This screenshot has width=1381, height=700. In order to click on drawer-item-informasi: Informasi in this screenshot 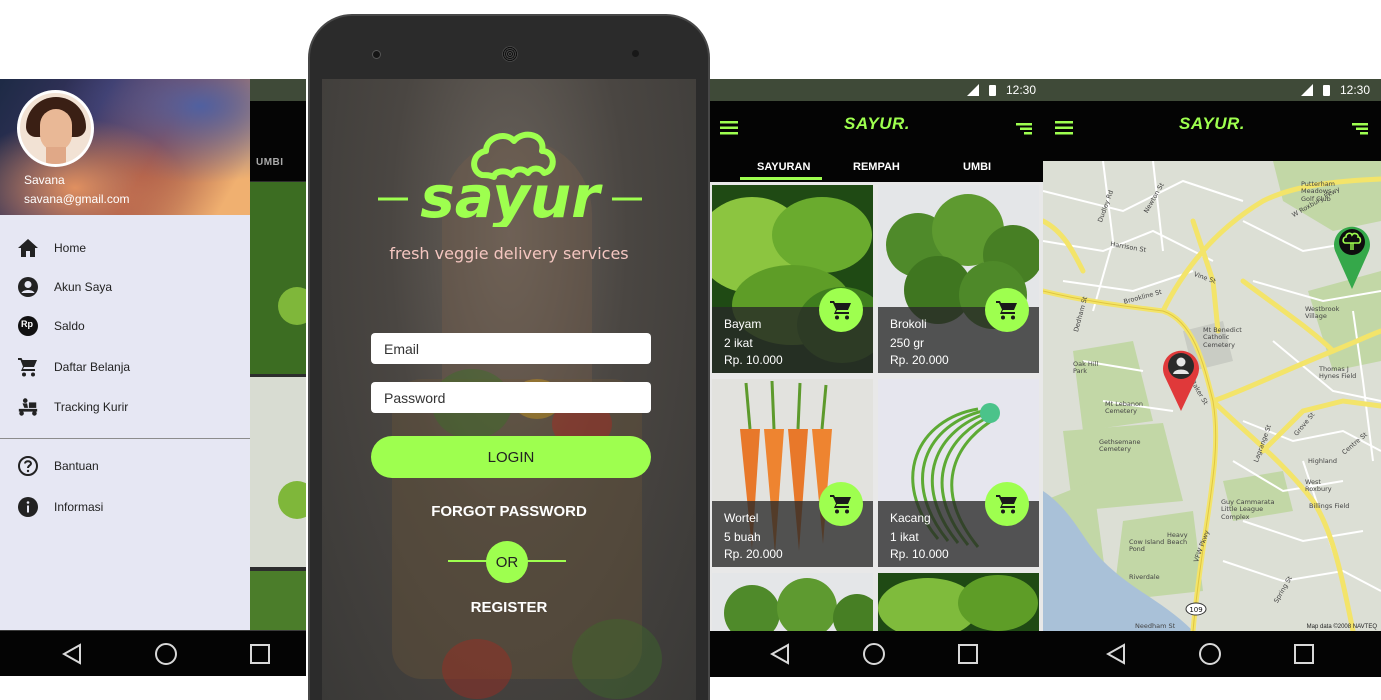, I will do `click(125, 507)`.